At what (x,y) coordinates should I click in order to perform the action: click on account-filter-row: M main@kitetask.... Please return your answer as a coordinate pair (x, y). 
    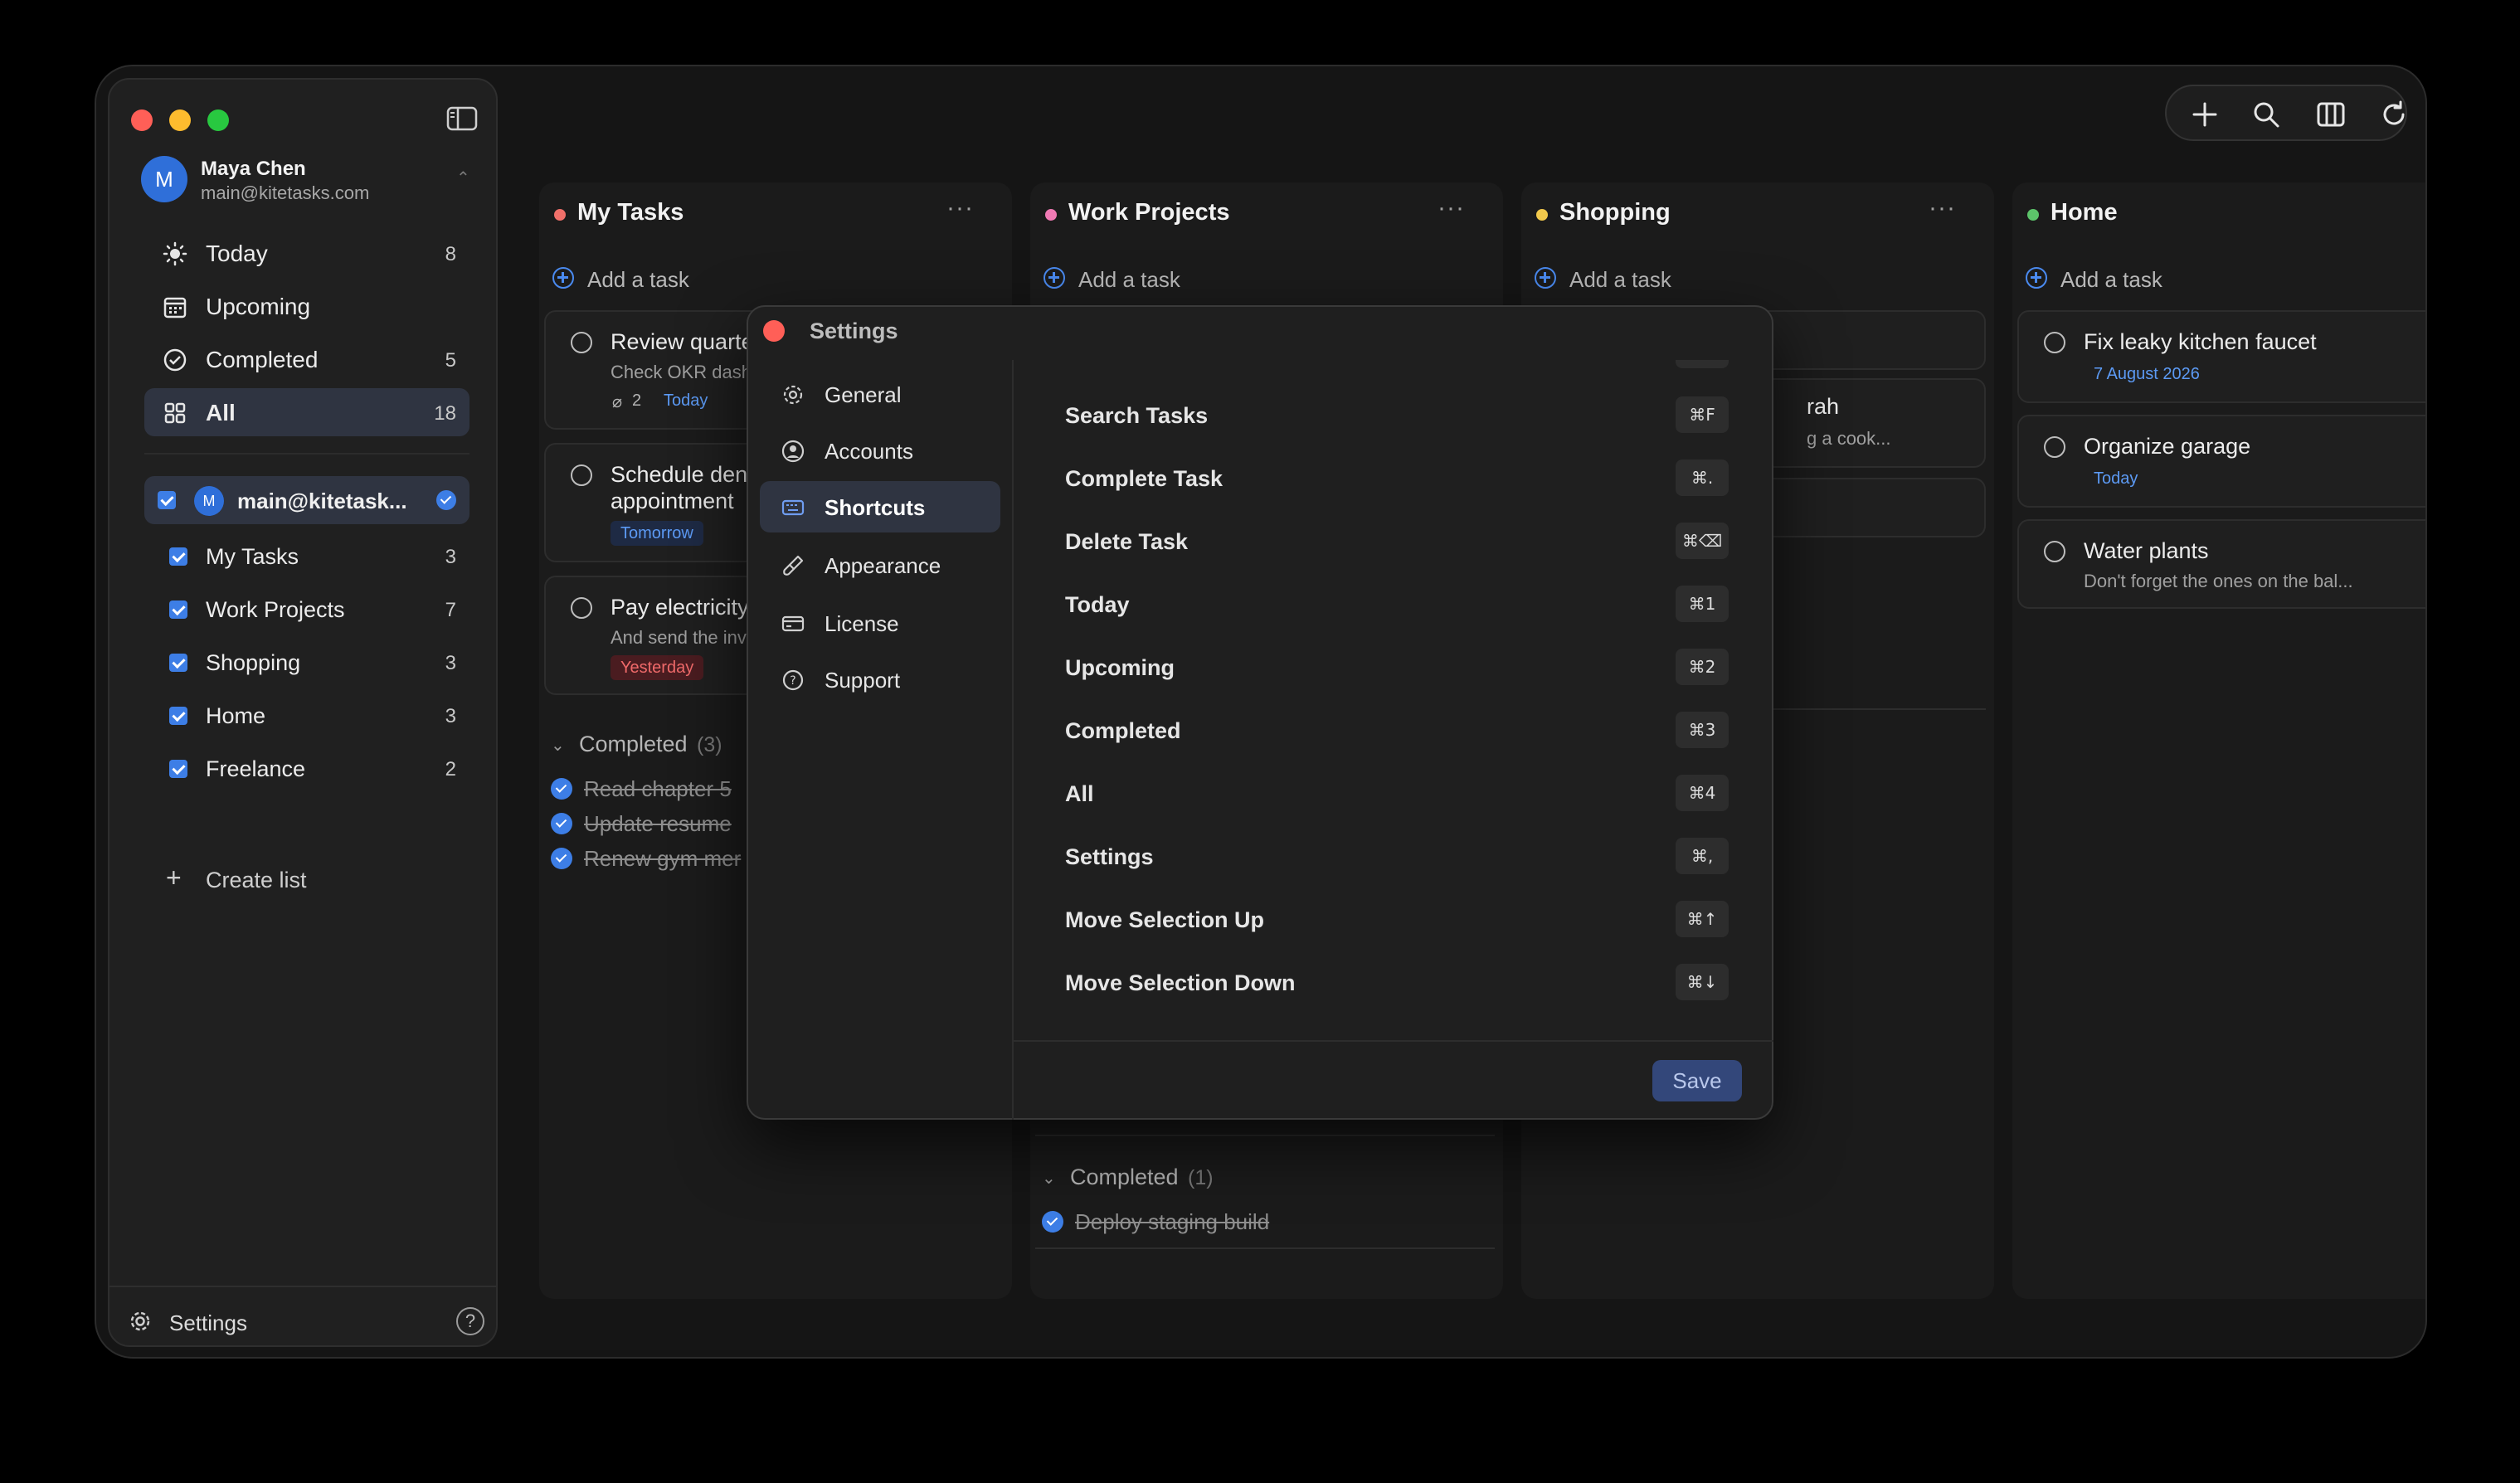
    Looking at the image, I should click on (306, 500).